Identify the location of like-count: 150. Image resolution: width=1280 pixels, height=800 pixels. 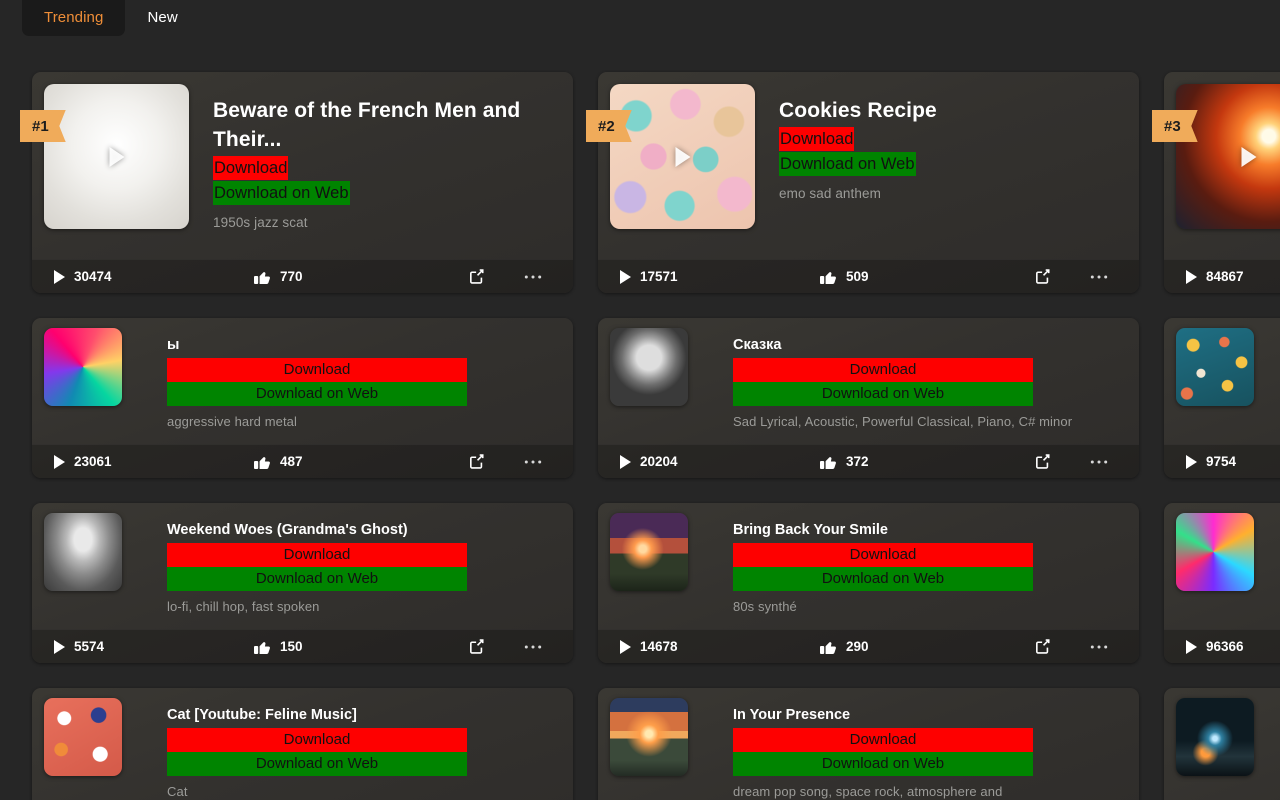
(354, 647).